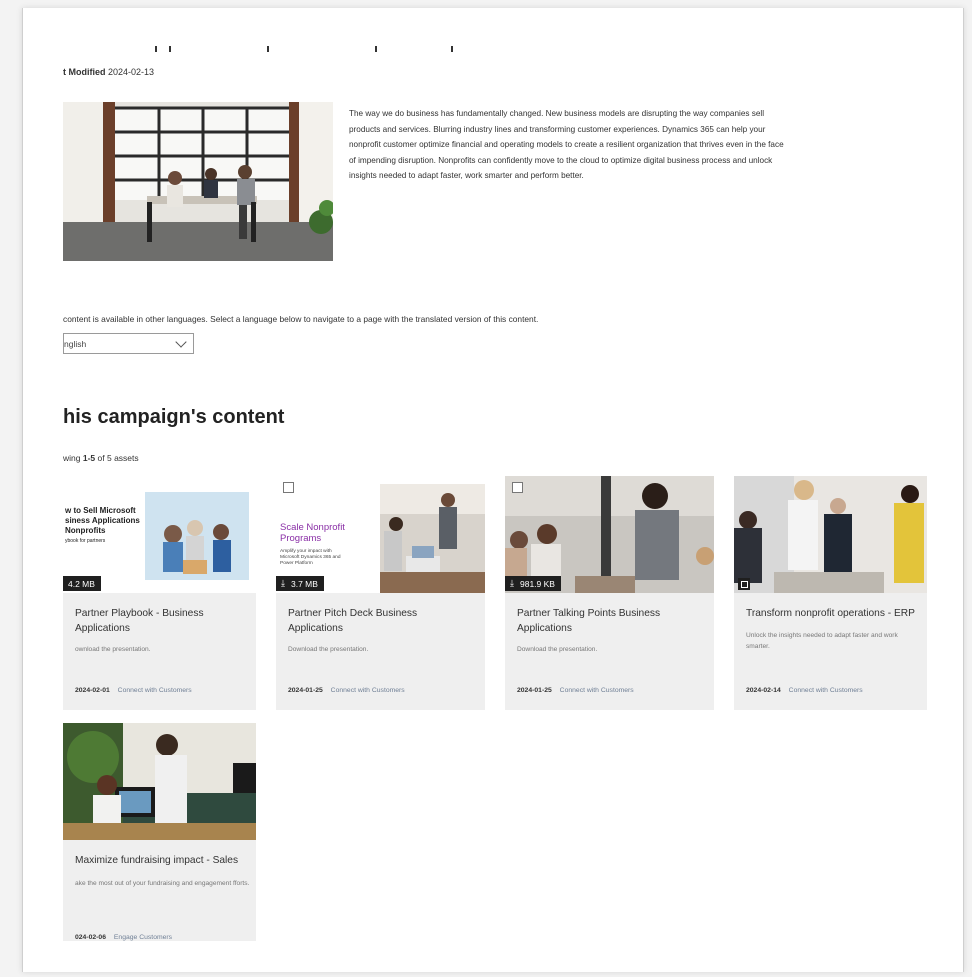 This screenshot has height=977, width=972. What do you see at coordinates (84, 72) in the screenshot?
I see `modified-label: t Modified` at bounding box center [84, 72].